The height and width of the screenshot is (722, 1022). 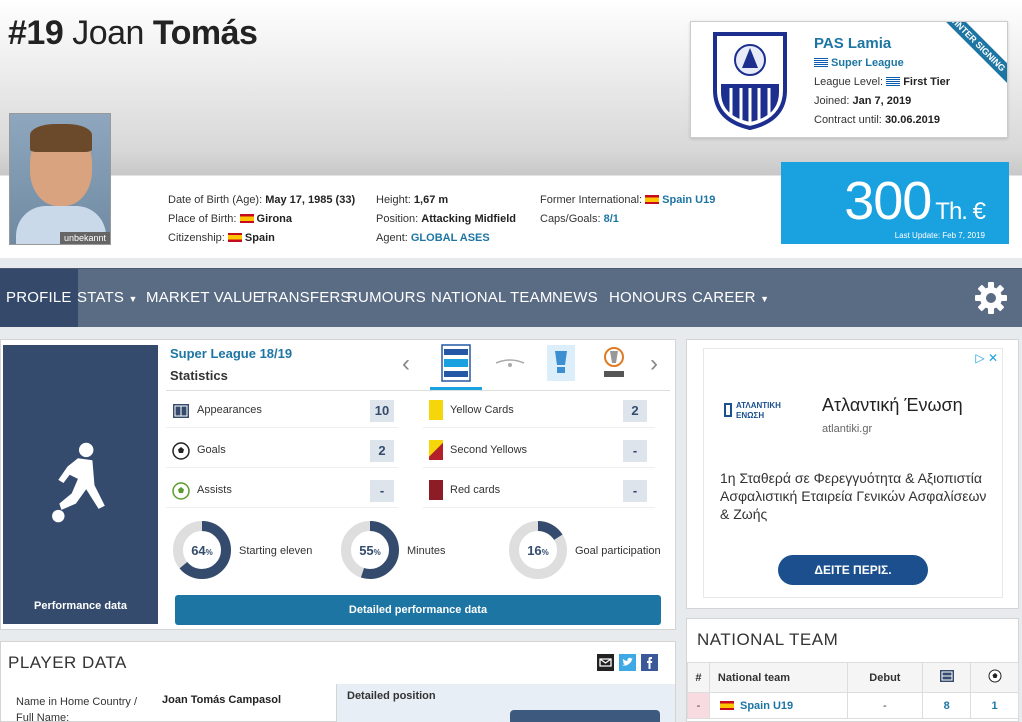 I want to click on market-value-number: 300, so click(x=888, y=201).